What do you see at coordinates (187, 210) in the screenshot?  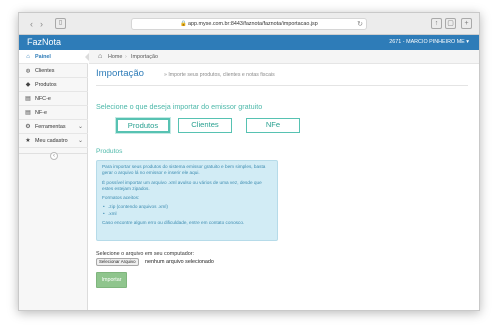 I see `formats-list: .zip (contendo arquivos .xml) .xml` at bounding box center [187, 210].